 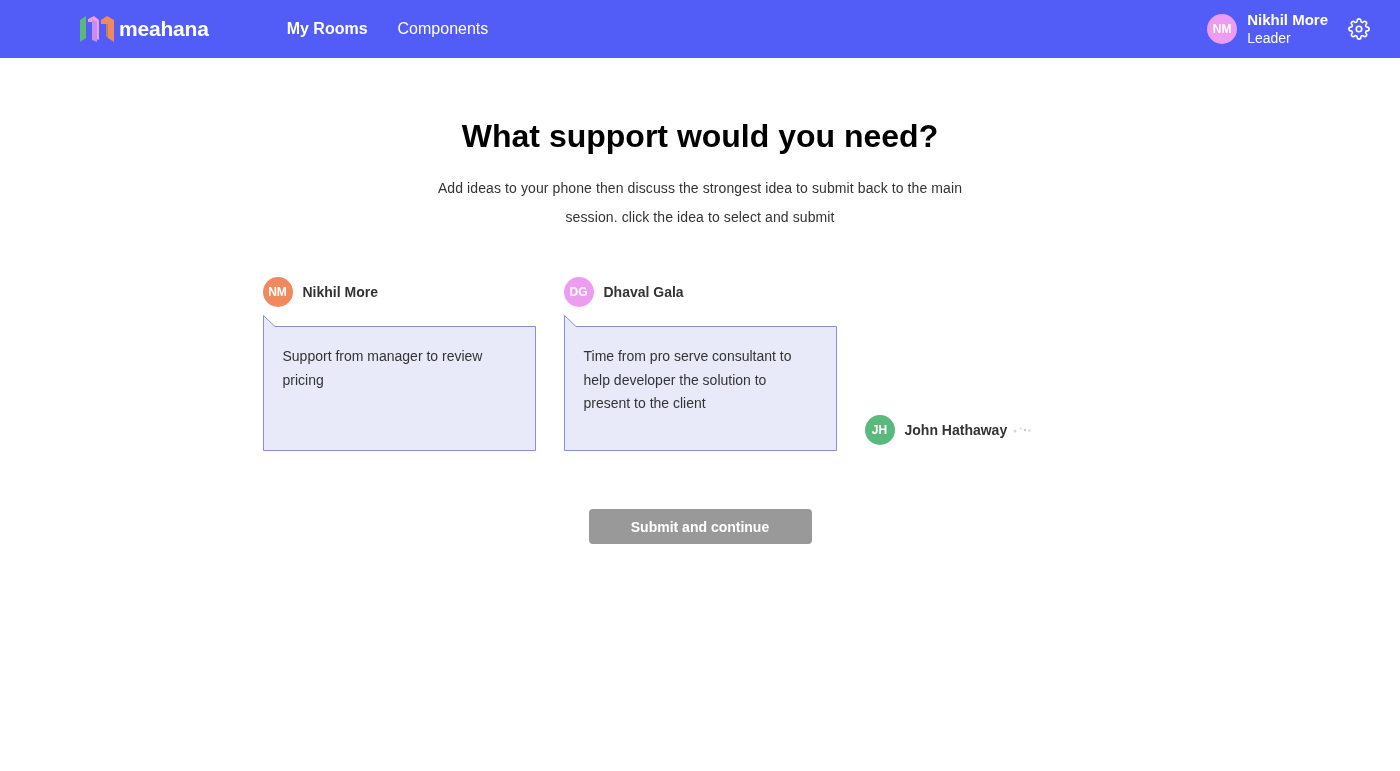 What do you see at coordinates (688, 380) in the screenshot?
I see `idea-text: Time from pro serve consultant to help developer the solution to present to the client` at bounding box center [688, 380].